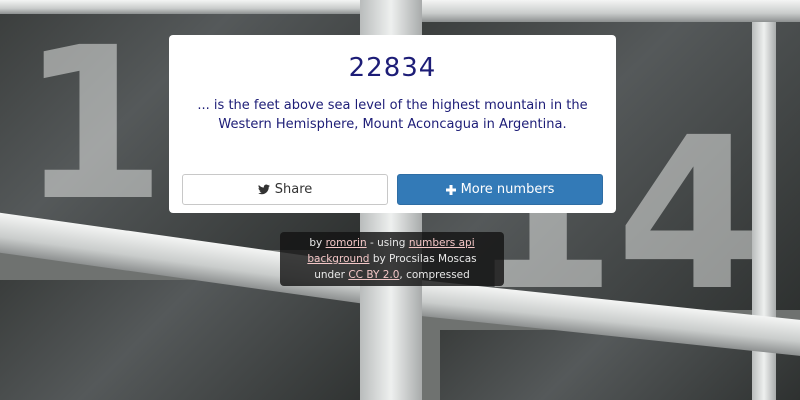 Image resolution: width=800 pixels, height=400 pixels. Describe the element at coordinates (316, 243) in the screenshot. I see `credits-by-text: by` at that location.